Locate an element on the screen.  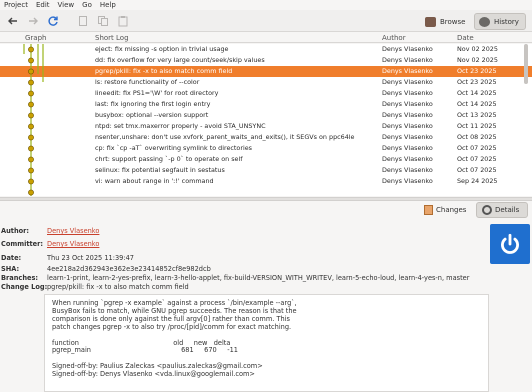
committer-label: Committer: is located at coordinates (22, 244).